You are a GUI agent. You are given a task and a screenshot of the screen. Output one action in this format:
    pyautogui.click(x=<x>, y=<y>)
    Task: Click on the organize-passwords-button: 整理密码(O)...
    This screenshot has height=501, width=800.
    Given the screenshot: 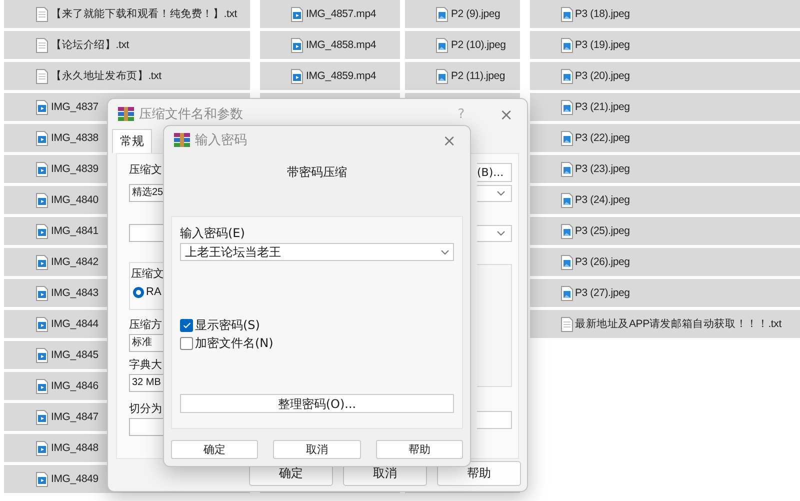 What is the action you would take?
    pyautogui.click(x=317, y=403)
    